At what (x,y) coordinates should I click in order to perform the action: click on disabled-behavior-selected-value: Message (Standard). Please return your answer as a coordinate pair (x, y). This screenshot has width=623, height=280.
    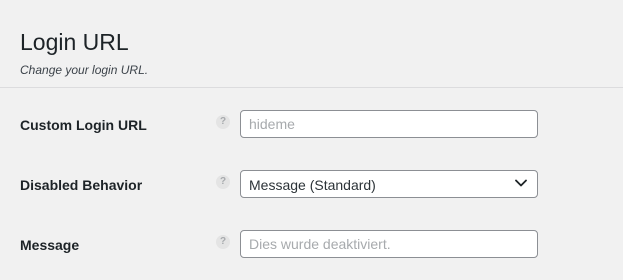
    Looking at the image, I should click on (312, 185).